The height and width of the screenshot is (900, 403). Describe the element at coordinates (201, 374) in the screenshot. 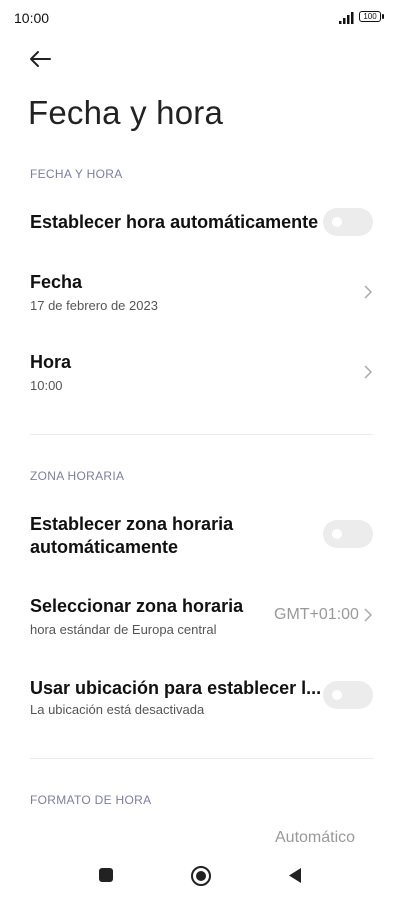

I see `time-row: Hora 10:00` at that location.